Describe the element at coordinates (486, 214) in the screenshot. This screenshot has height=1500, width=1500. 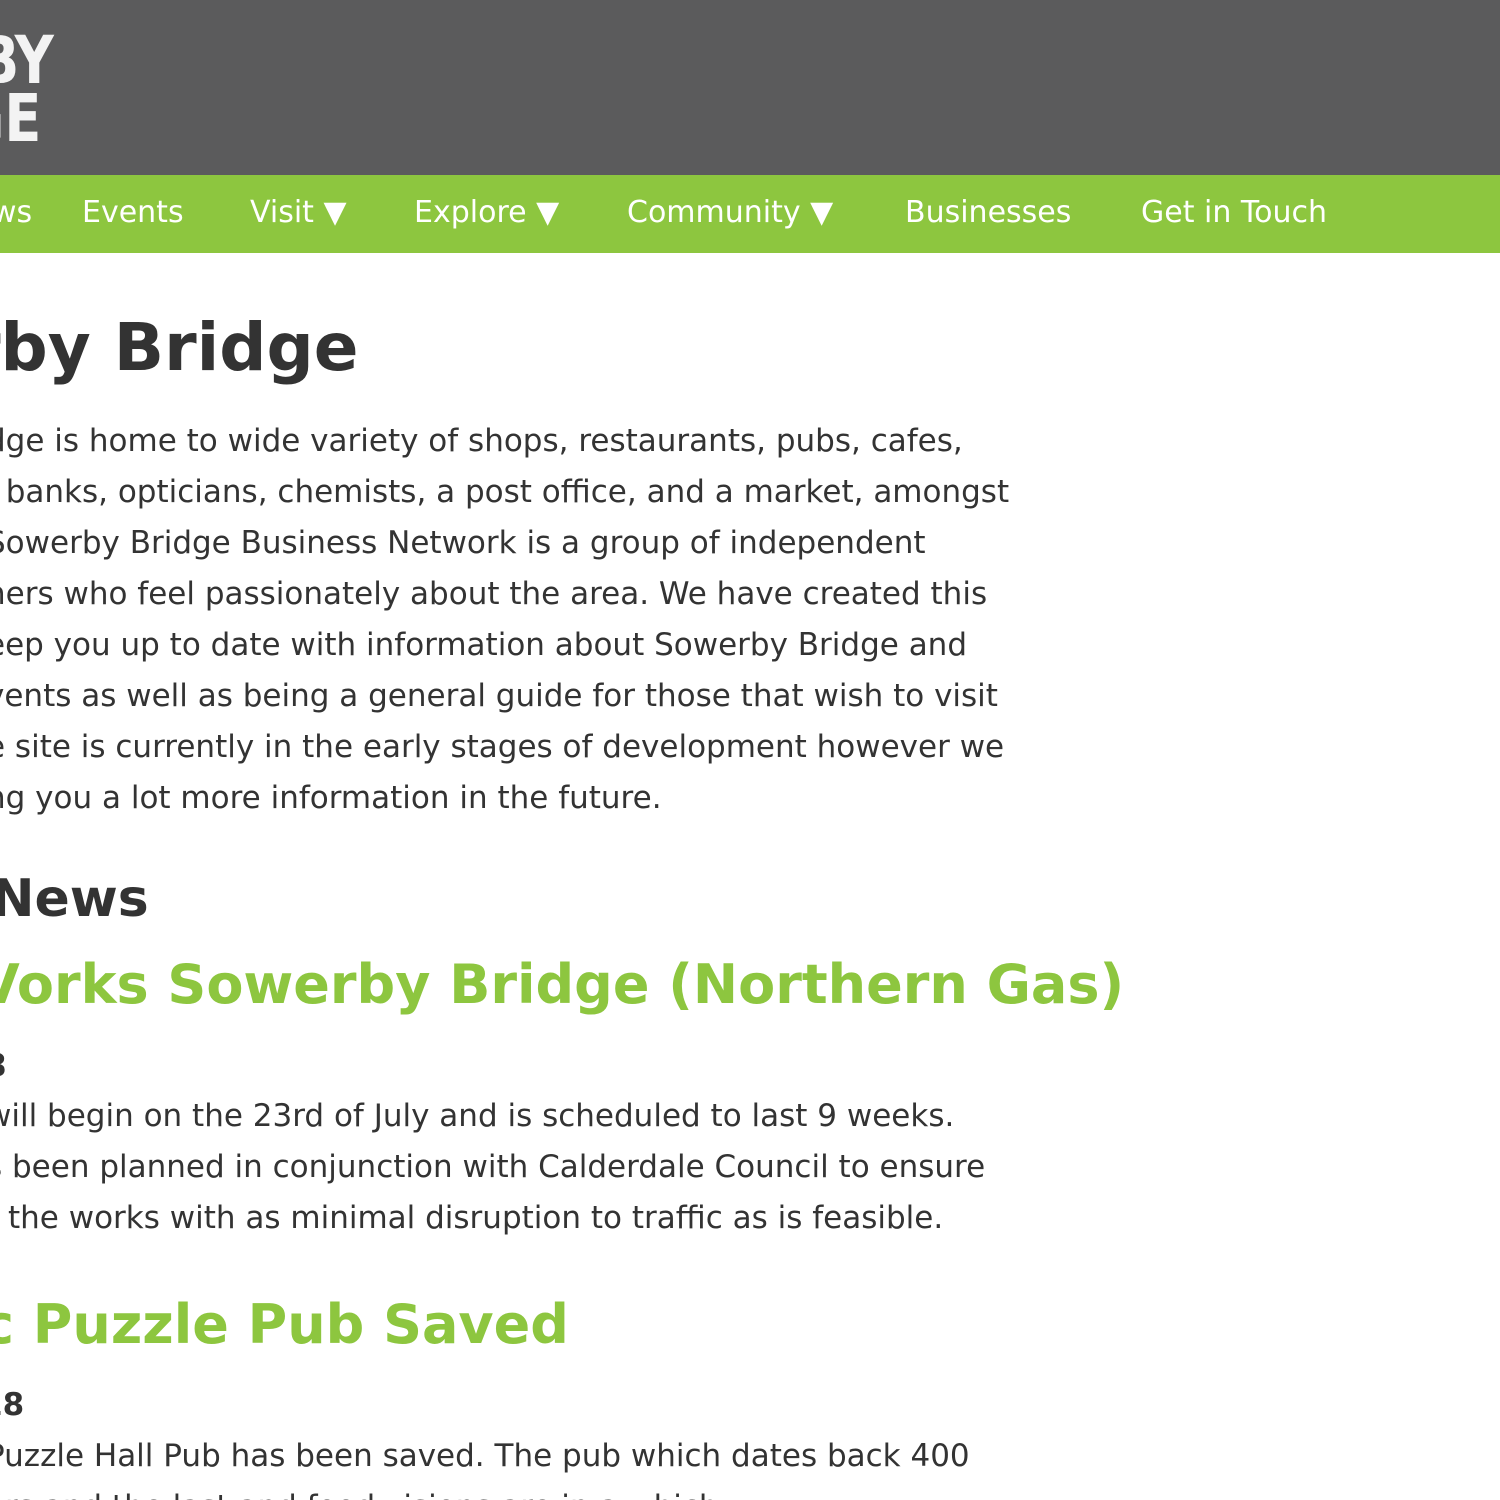
I see `nav-item-explore: Explore ▼` at that location.